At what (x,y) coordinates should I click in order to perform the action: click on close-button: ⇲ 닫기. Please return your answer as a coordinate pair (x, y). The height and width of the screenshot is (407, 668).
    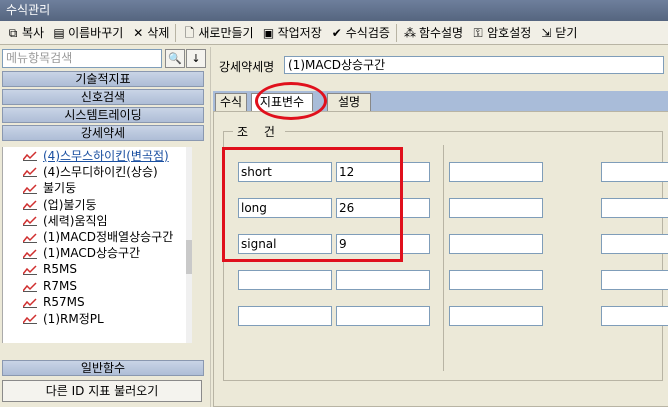
    Looking at the image, I should click on (558, 33).